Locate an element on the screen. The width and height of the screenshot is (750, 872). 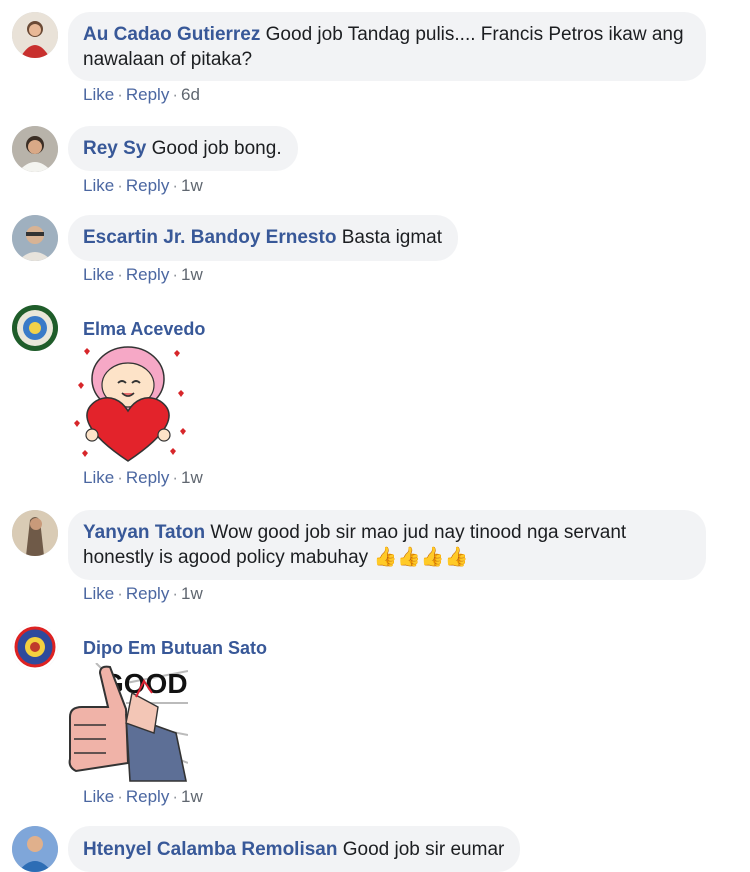
comment-text: Good job sir eumar is located at coordinates (423, 849).